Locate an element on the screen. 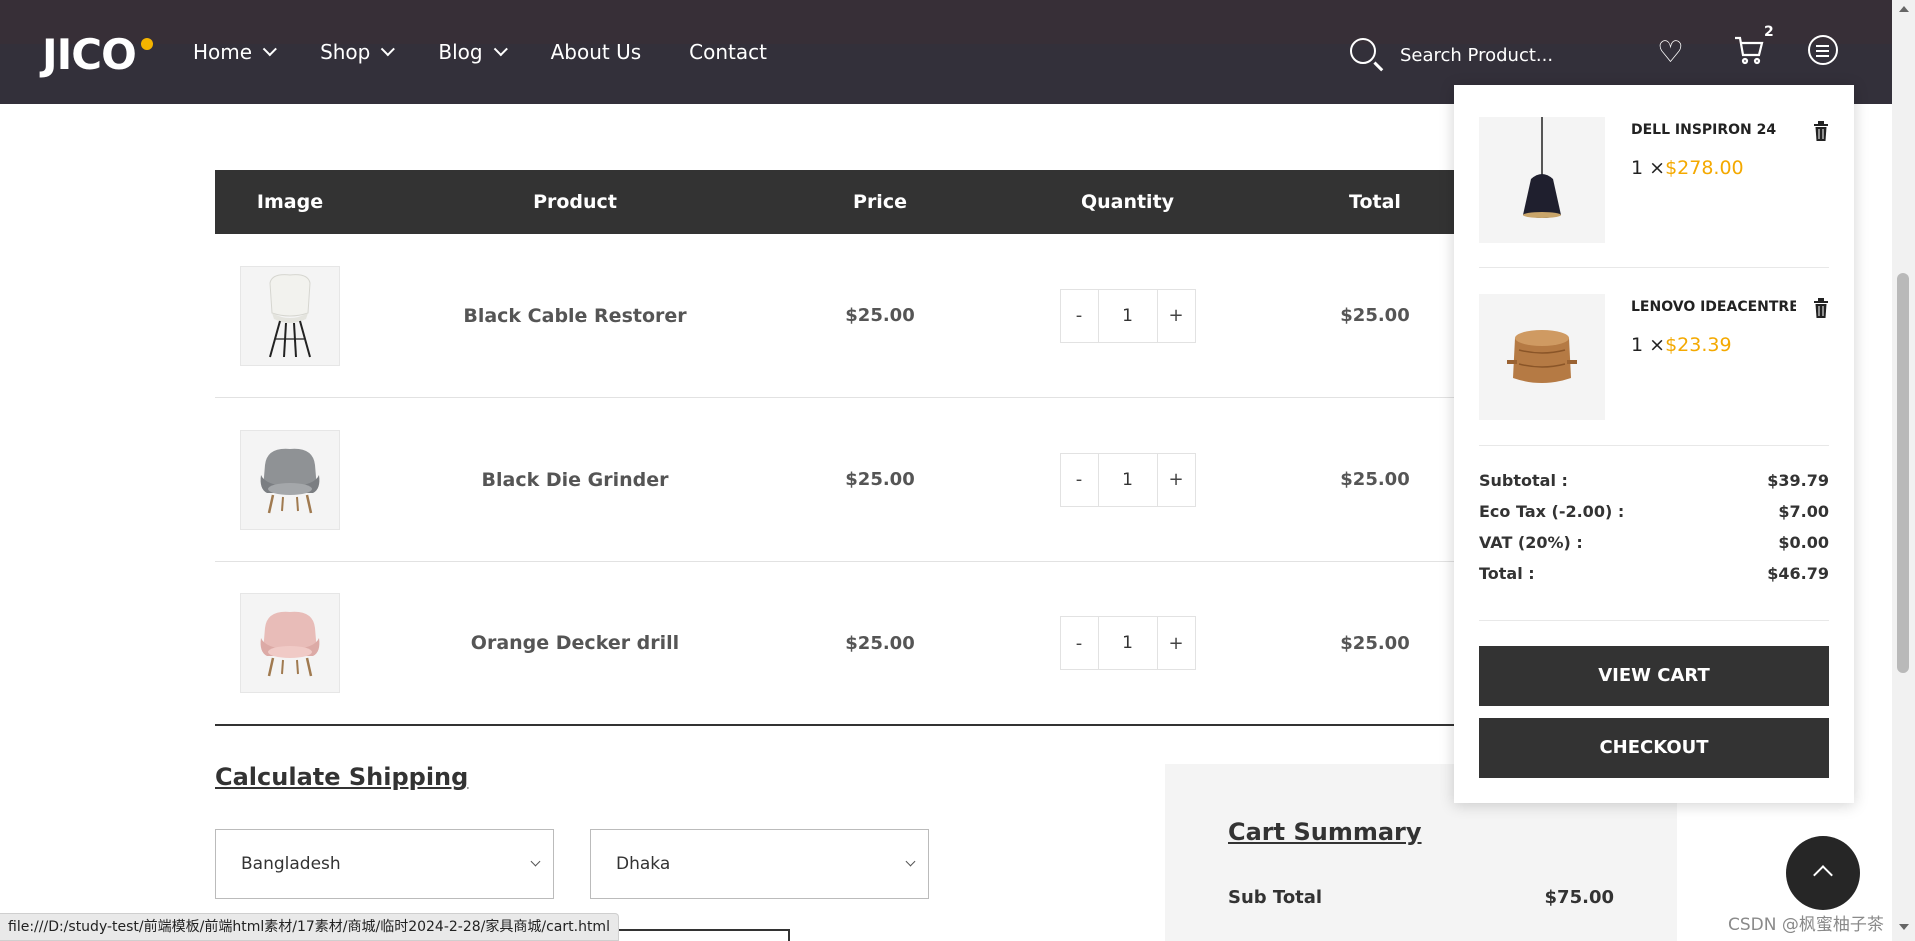 Image resolution: width=1915 pixels, height=941 pixels. nav-item-home: Home is located at coordinates (235, 52).